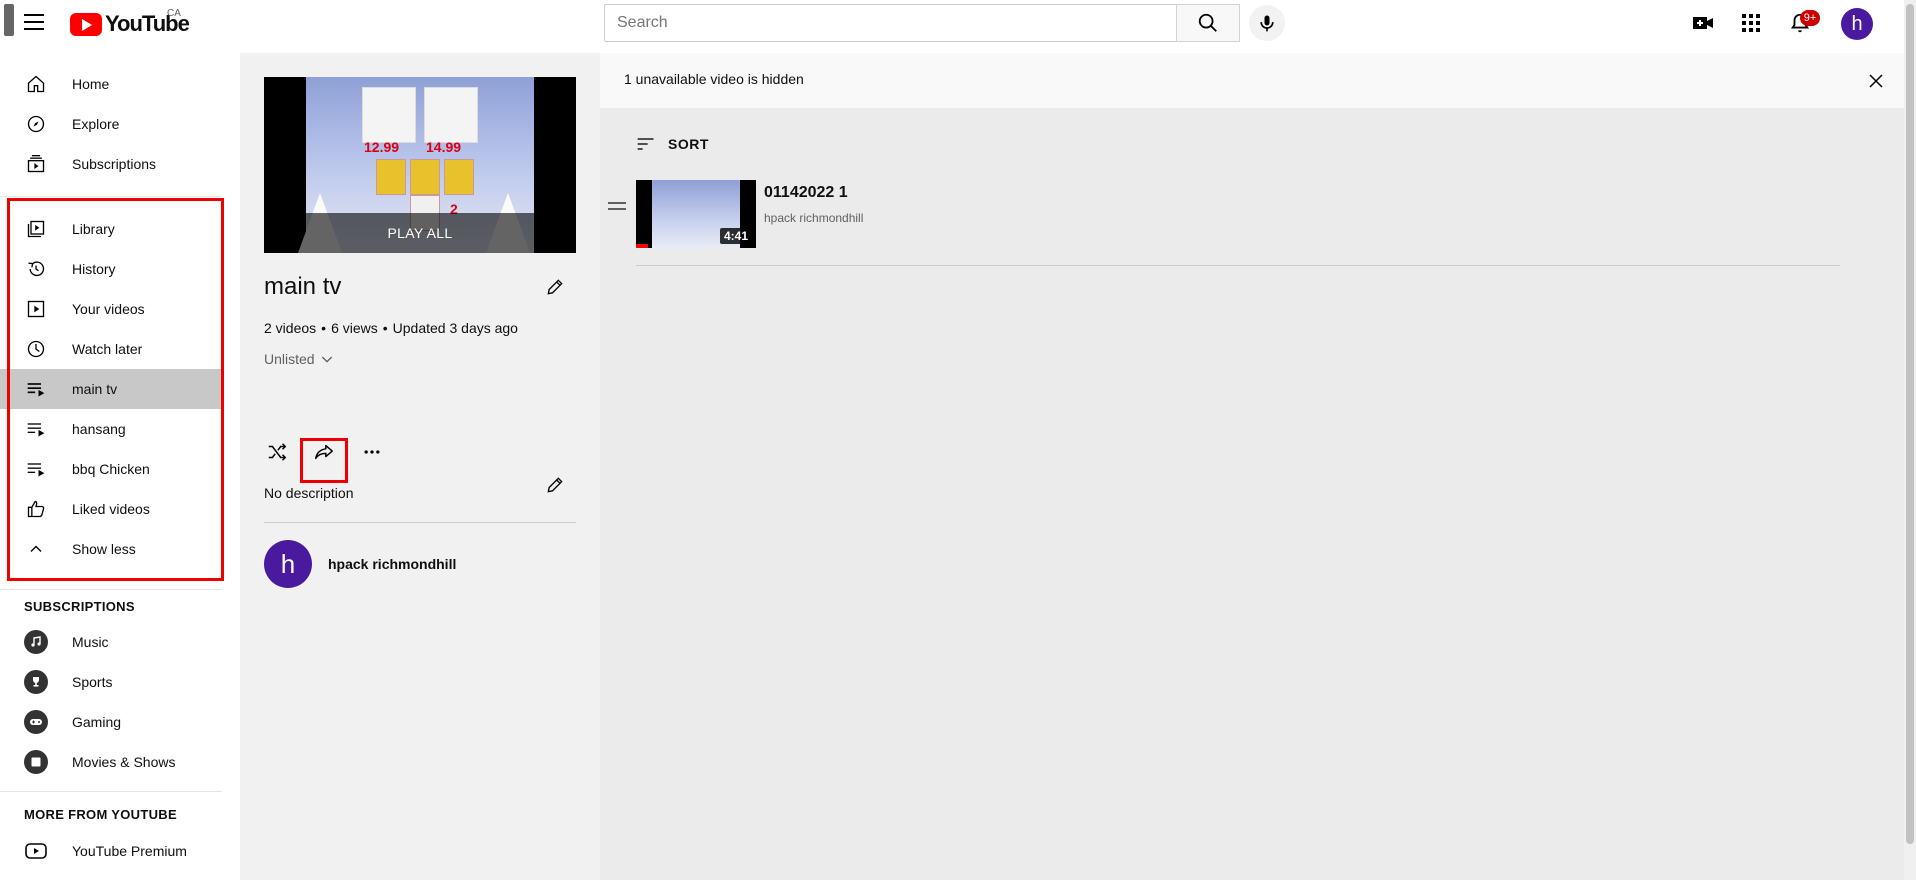 The image size is (1916, 880). I want to click on sidebar-item-label: Home, so click(91, 84).